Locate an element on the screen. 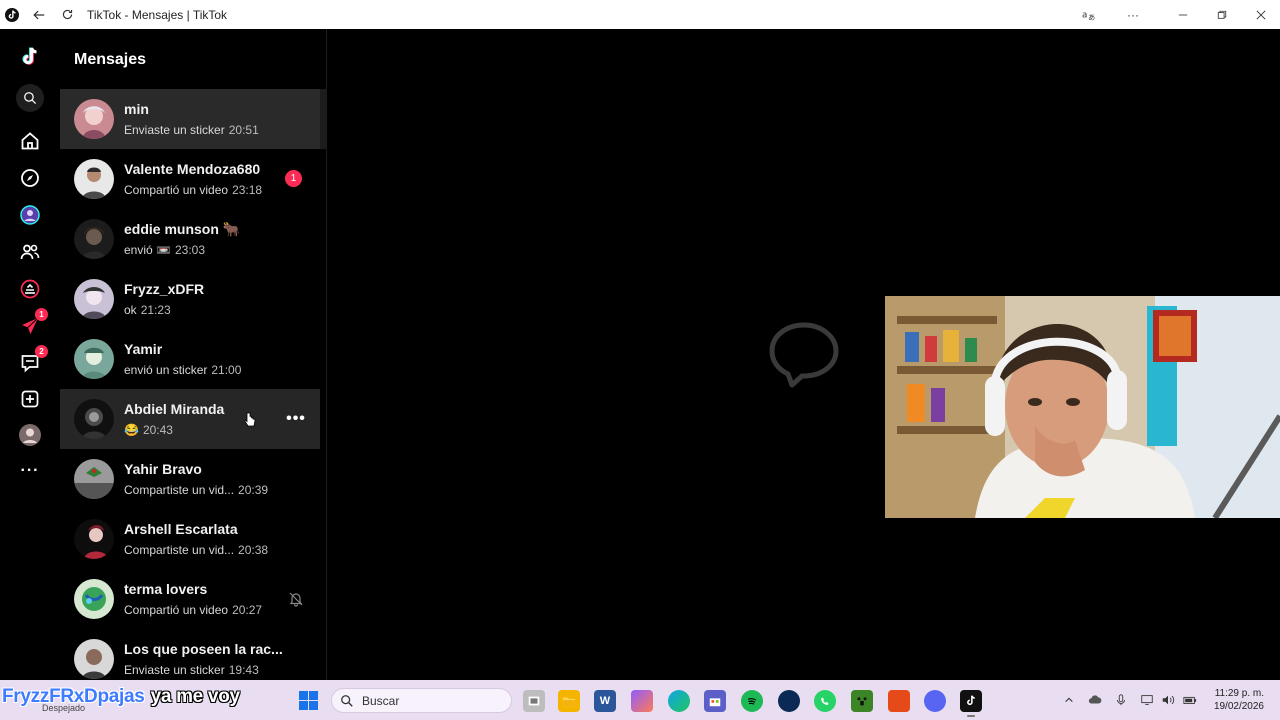 The width and height of the screenshot is (1280, 720). more-options-button: ··· is located at coordinates (1133, 14).